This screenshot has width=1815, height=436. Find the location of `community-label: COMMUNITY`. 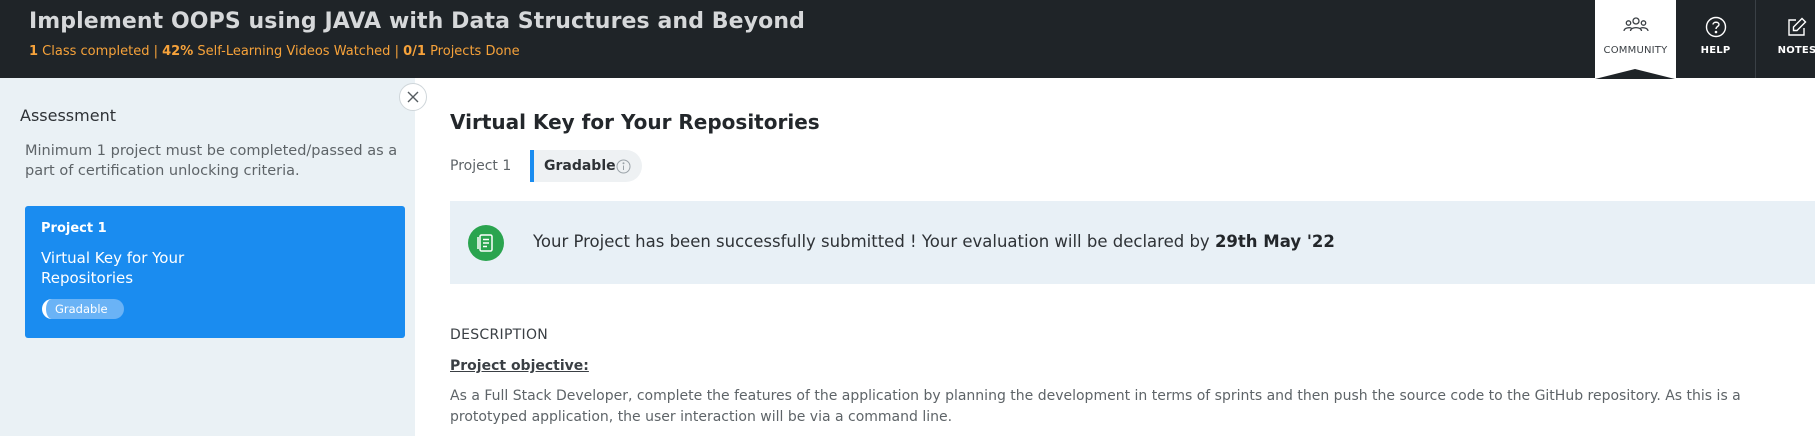

community-label: COMMUNITY is located at coordinates (1635, 50).